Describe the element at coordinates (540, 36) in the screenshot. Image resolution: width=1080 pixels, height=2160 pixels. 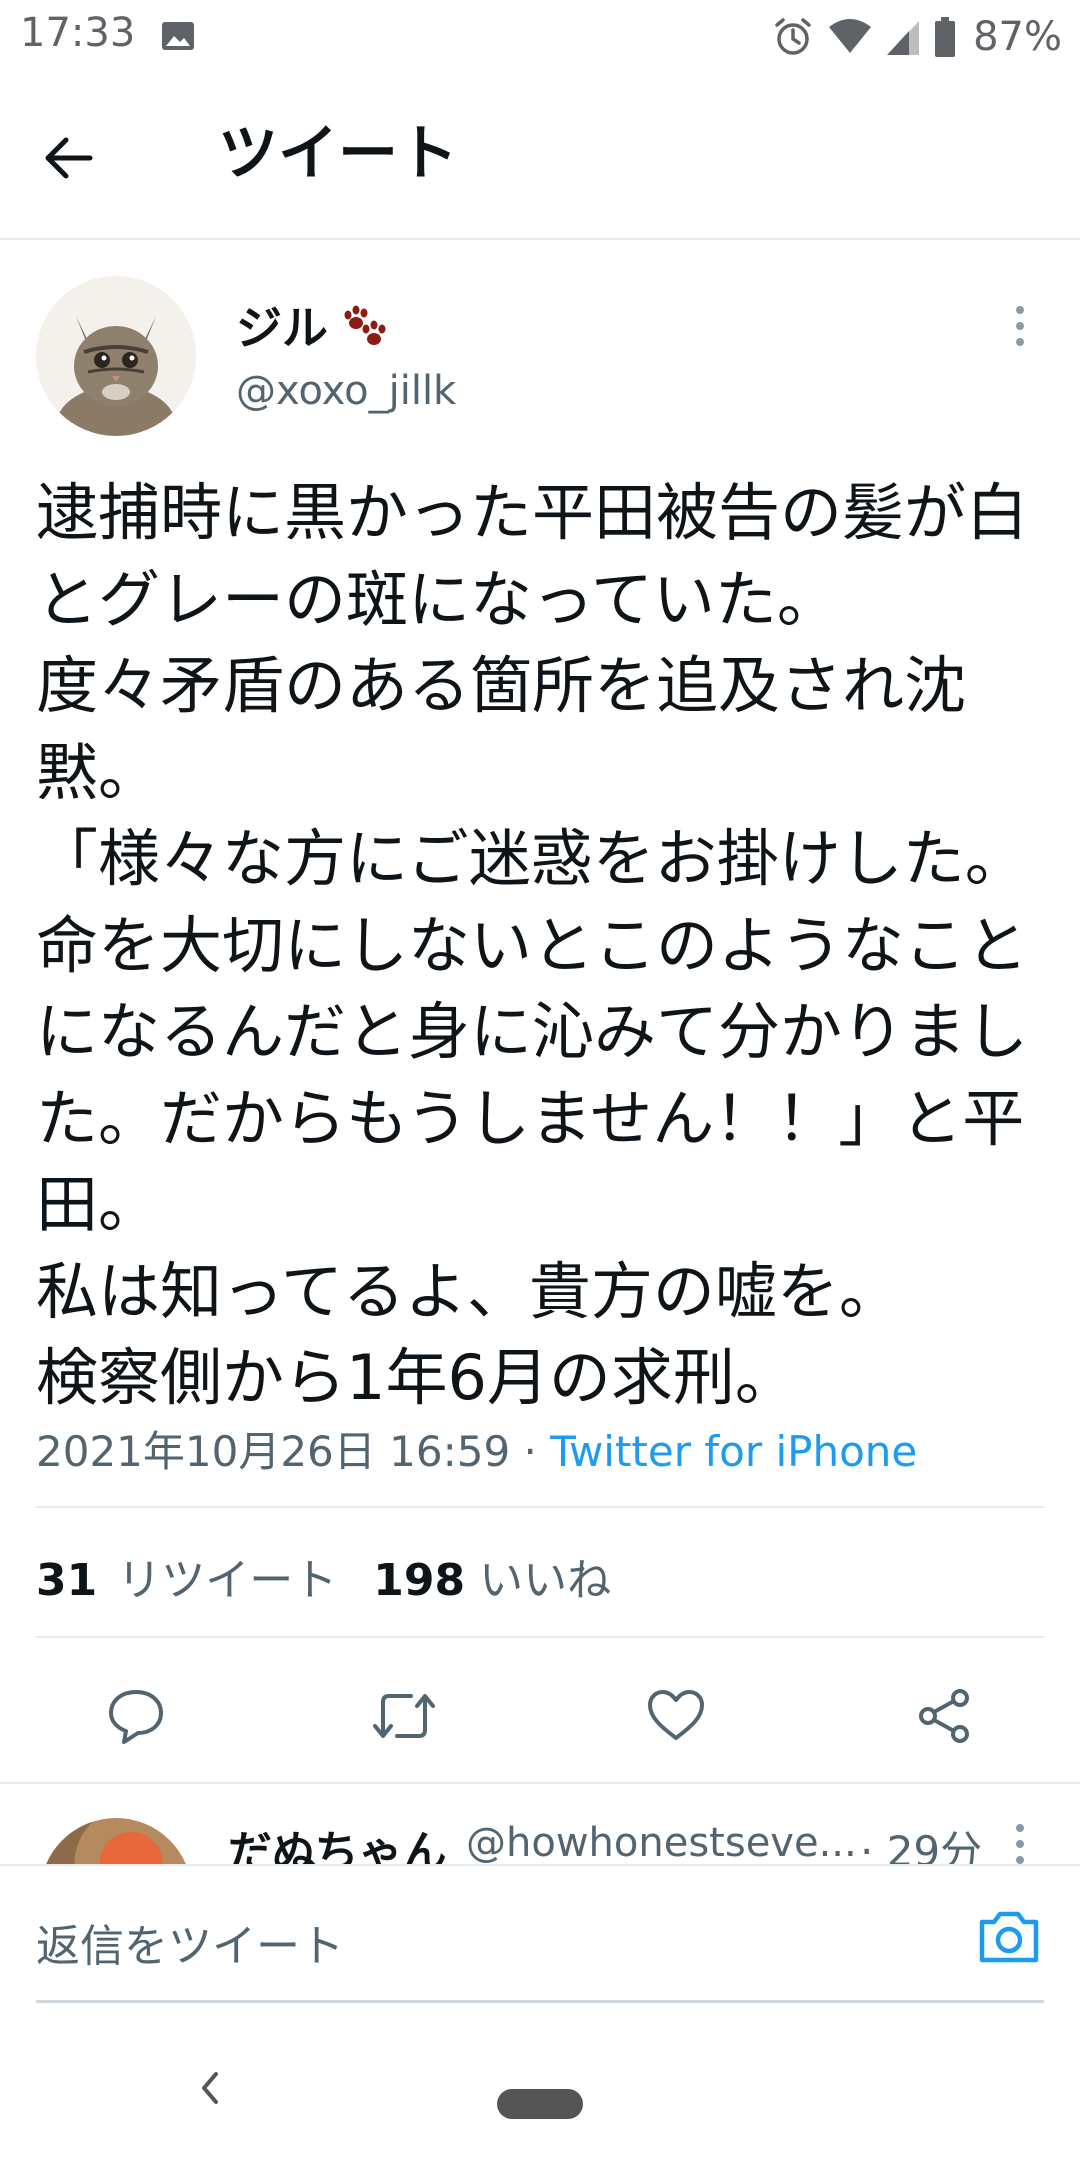
I see `status-bar: 17:33 87%` at that location.